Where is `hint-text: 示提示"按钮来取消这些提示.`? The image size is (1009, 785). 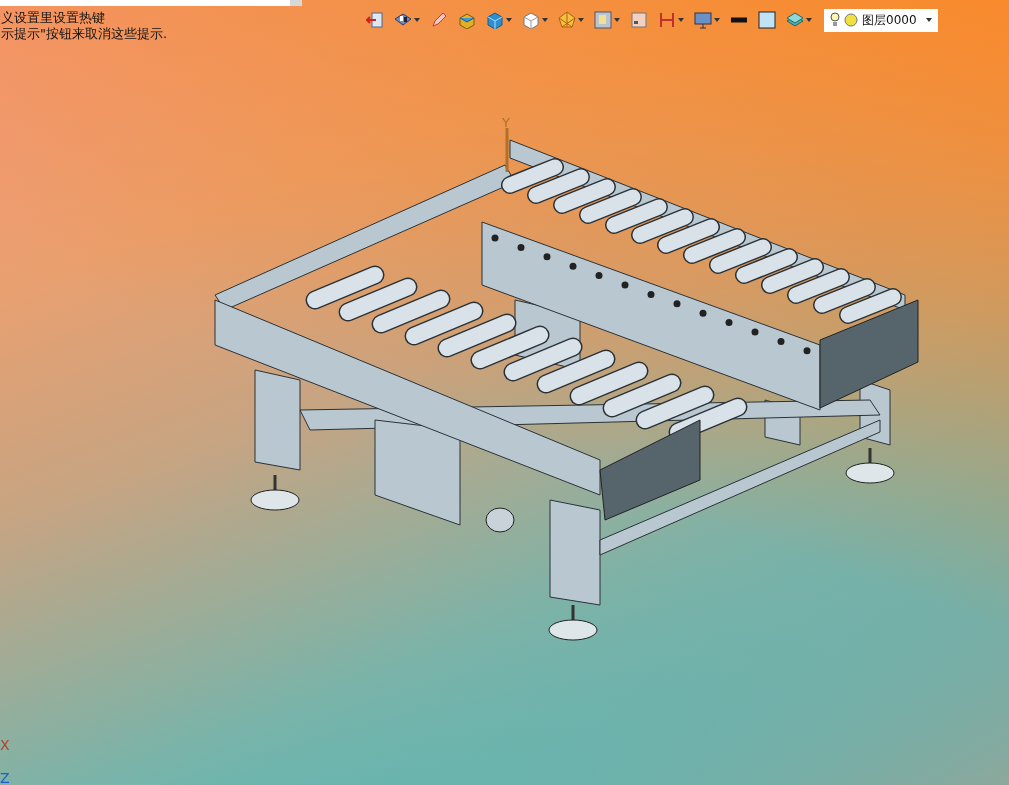
hint-text: 示提示"按钮来取消这些提示. is located at coordinates (84, 34).